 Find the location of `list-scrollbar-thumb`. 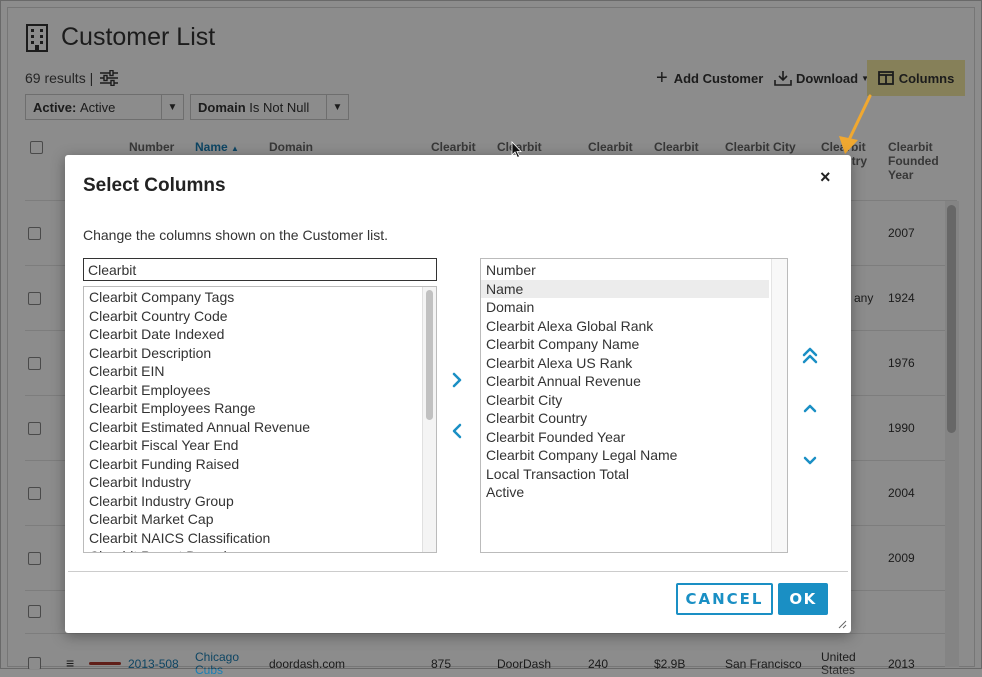

list-scrollbar-thumb is located at coordinates (429, 355).